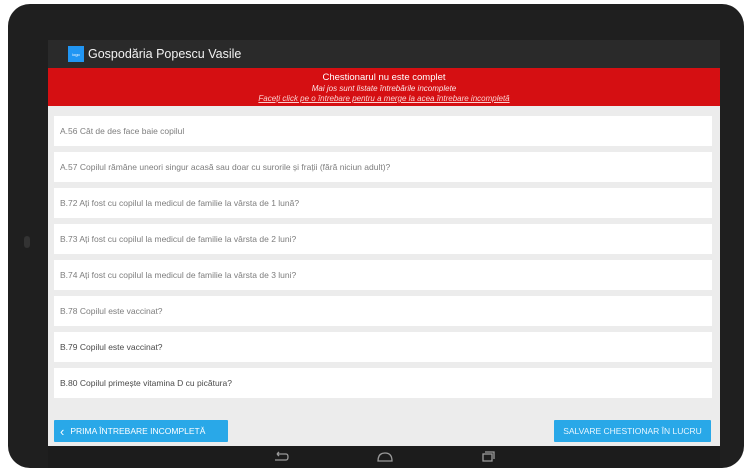  I want to click on banner-title: Chestionarul nu este complet, so click(384, 77).